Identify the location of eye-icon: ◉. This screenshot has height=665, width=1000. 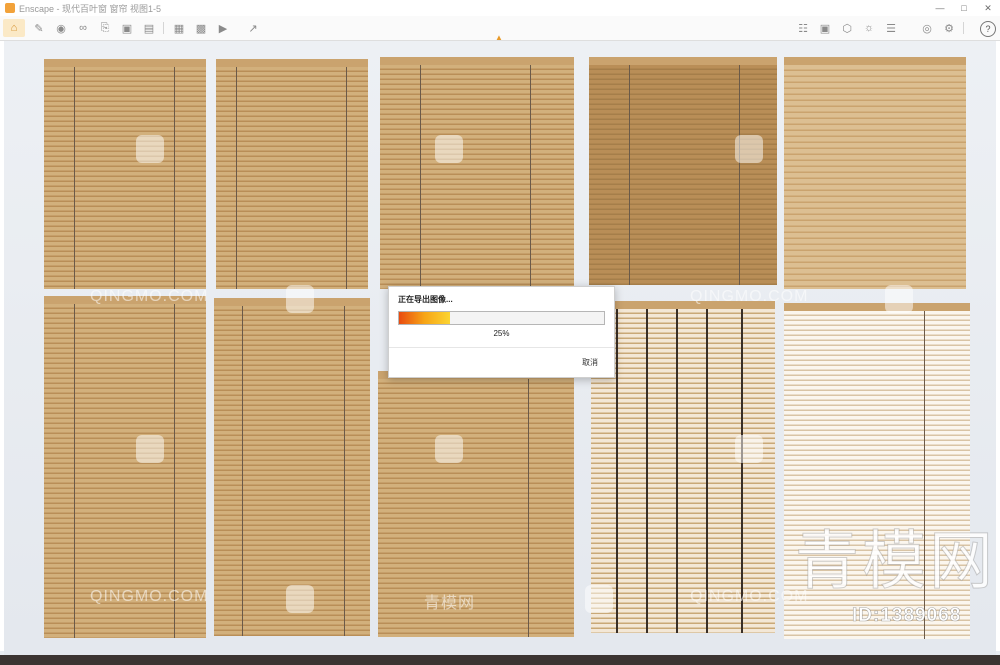
(61, 28).